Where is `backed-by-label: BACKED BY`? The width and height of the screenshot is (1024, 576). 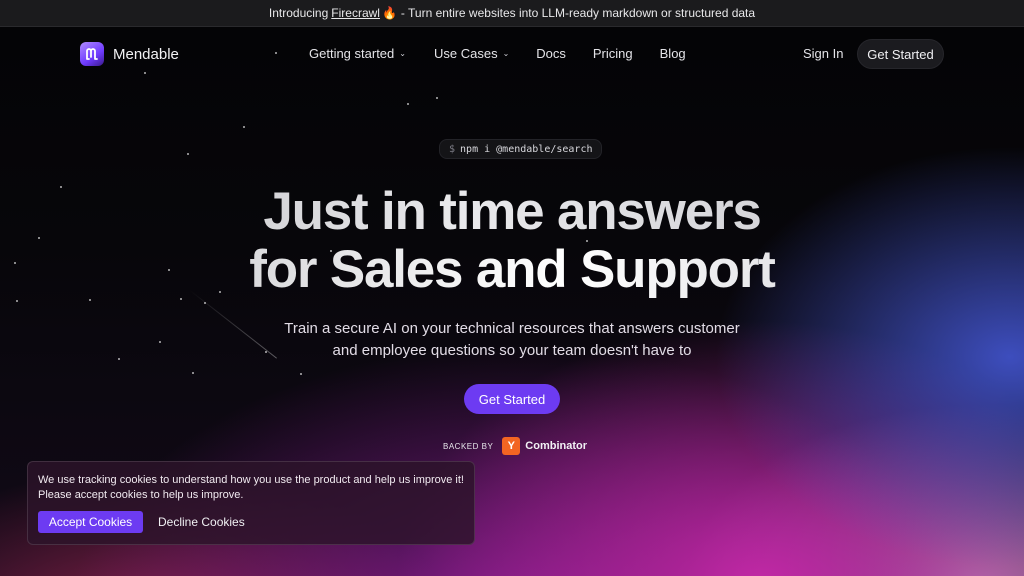
backed-by-label: BACKED BY is located at coordinates (468, 446).